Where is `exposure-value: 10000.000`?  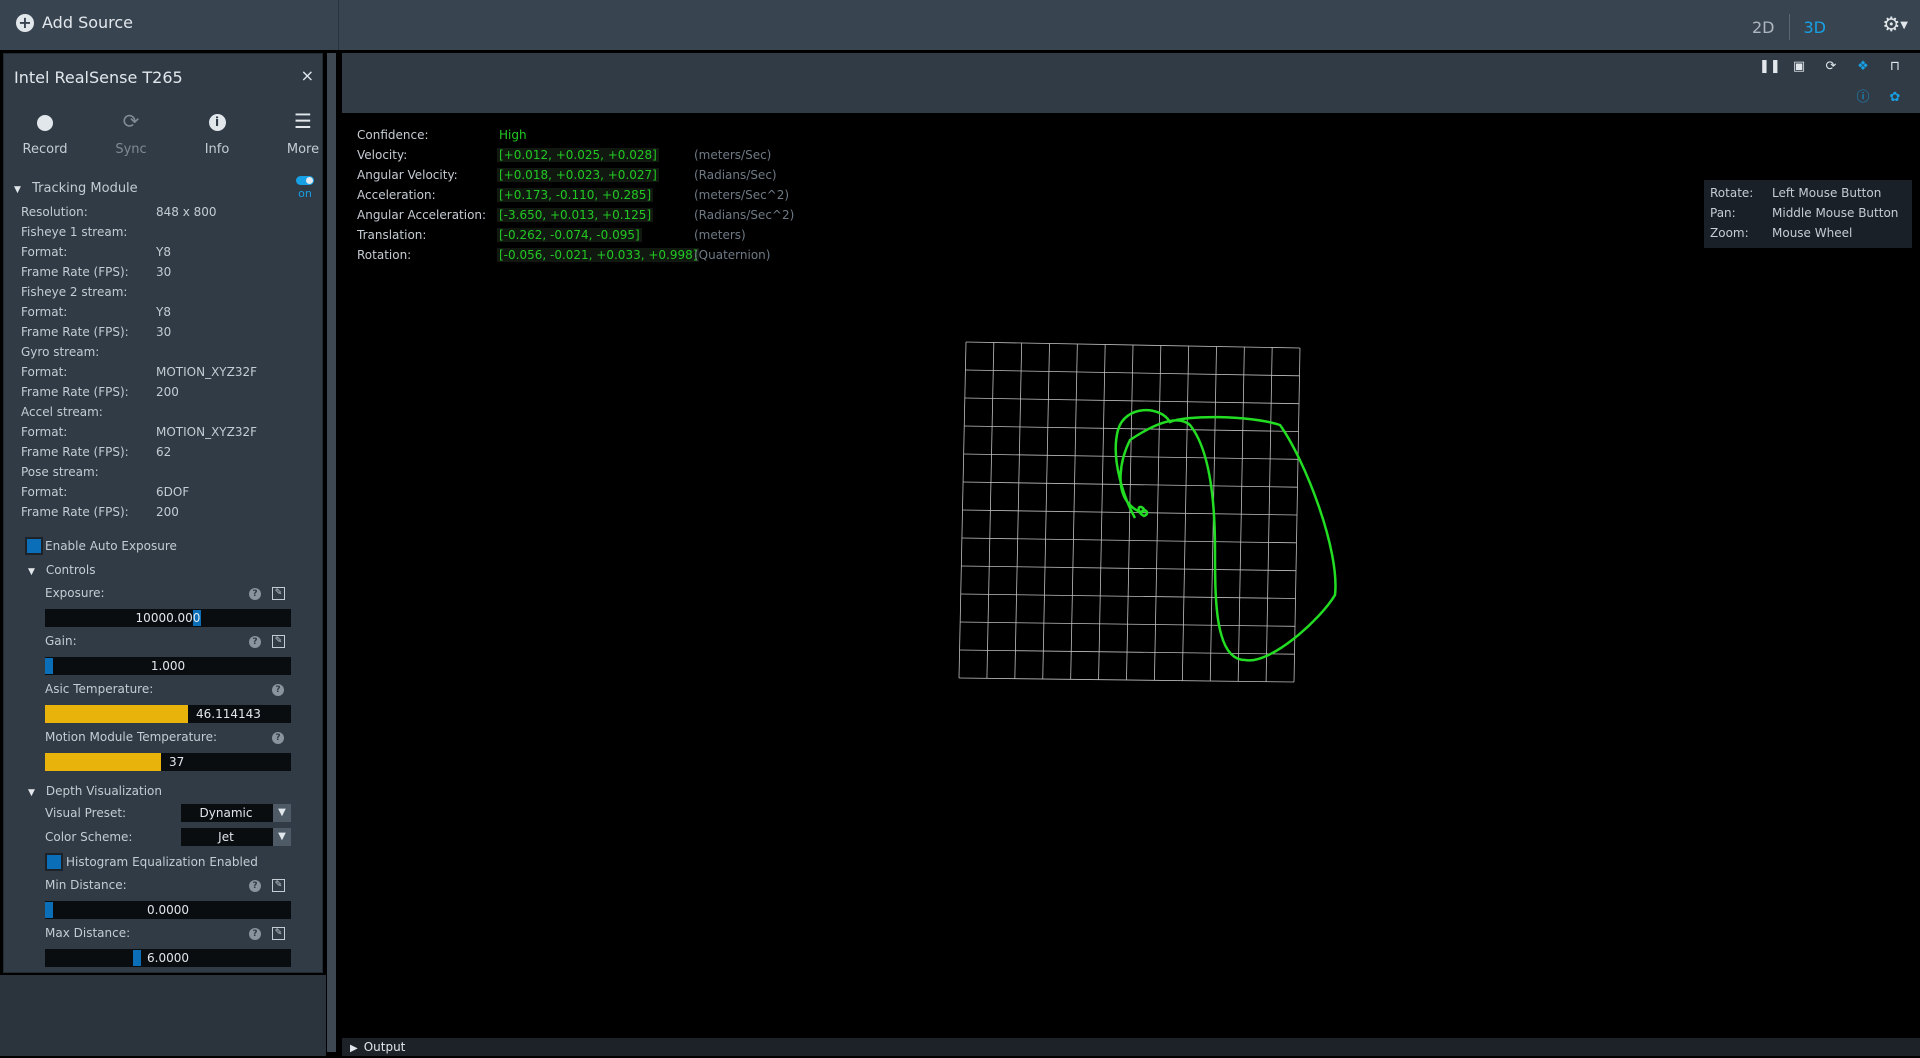
exposure-value: 10000.000 is located at coordinates (168, 618).